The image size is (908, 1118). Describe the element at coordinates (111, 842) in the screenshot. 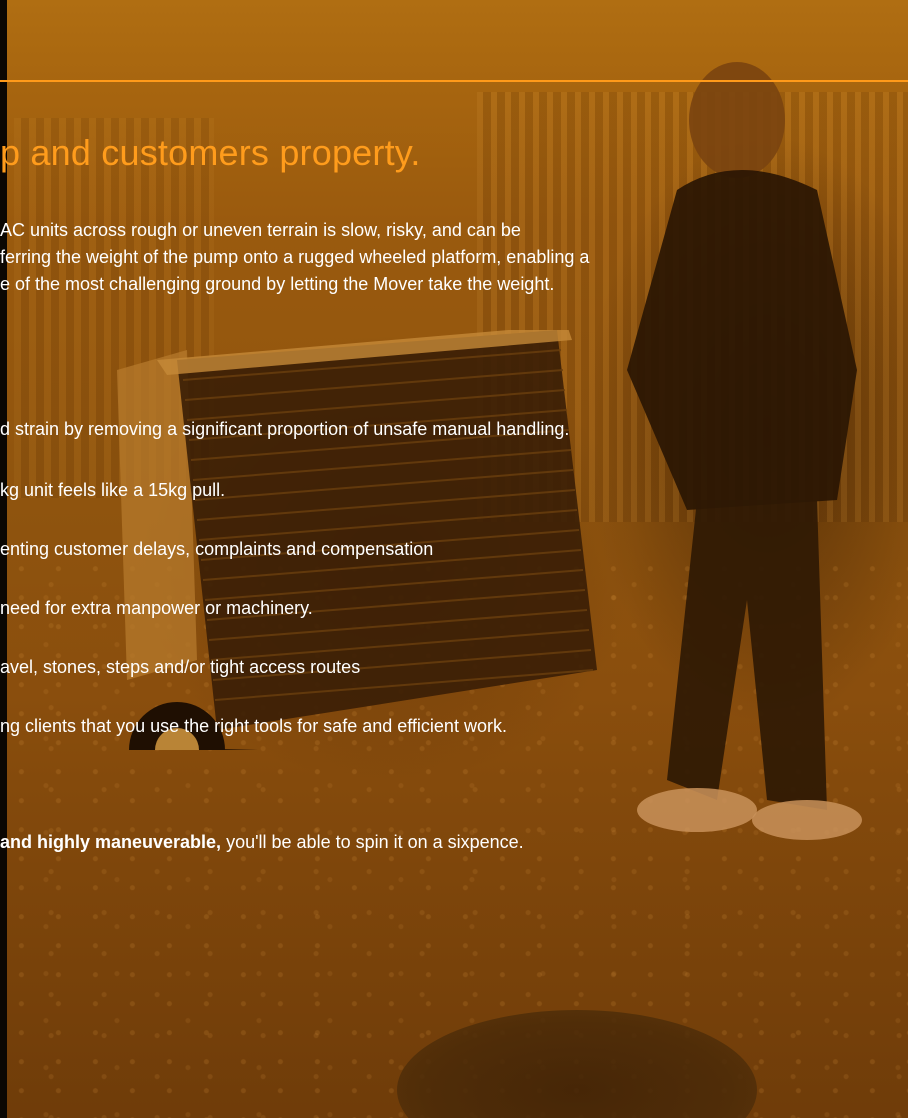

I see `note-bold: and highly maneuverable,` at that location.